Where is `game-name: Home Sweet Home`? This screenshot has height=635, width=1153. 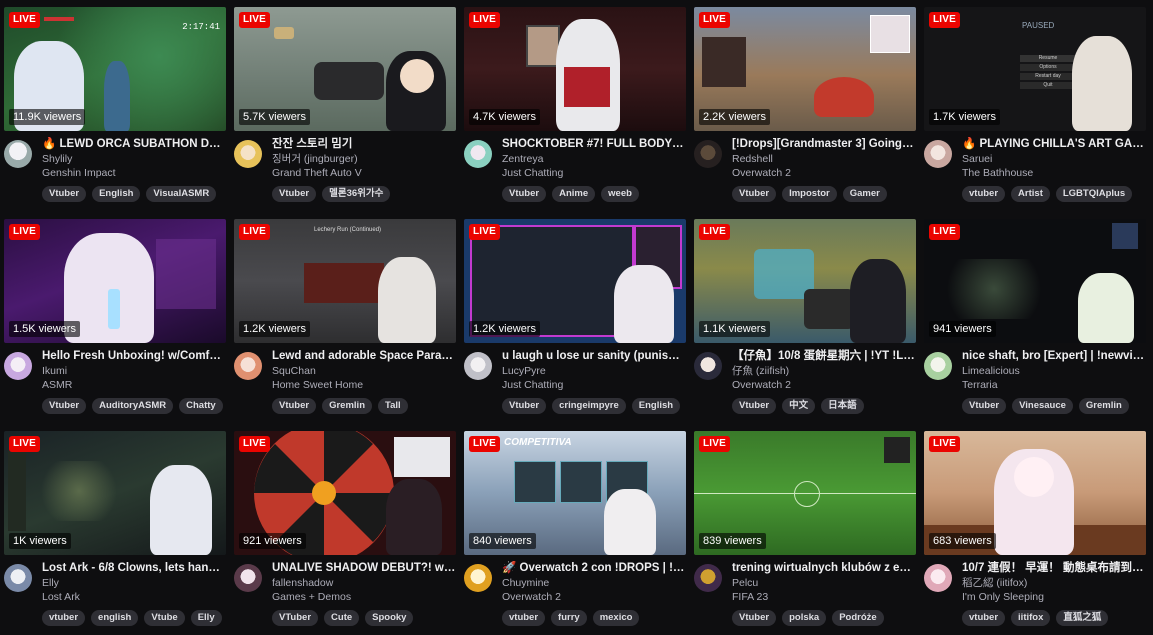 game-name: Home Sweet Home is located at coordinates (364, 385).